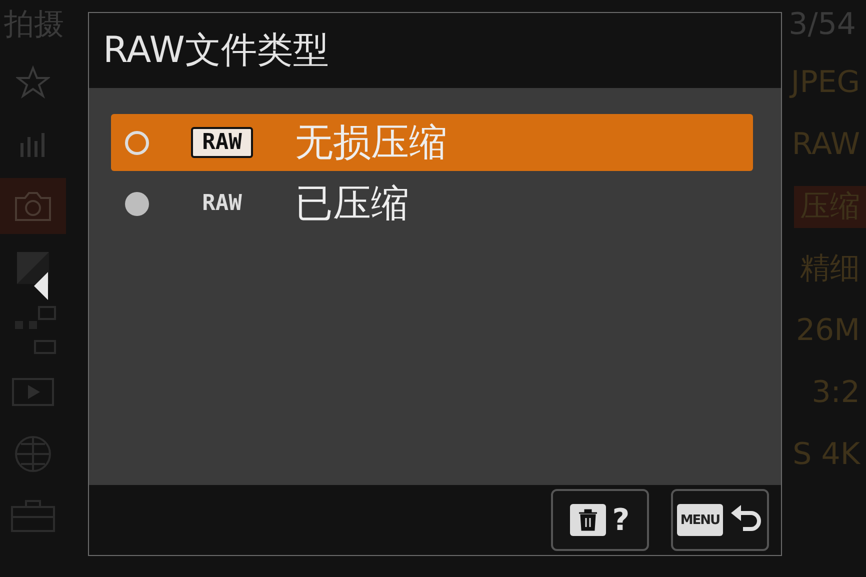 Image resolution: width=866 pixels, height=577 pixels. Describe the element at coordinates (33, 454) in the screenshot. I see `globe-icon` at that location.